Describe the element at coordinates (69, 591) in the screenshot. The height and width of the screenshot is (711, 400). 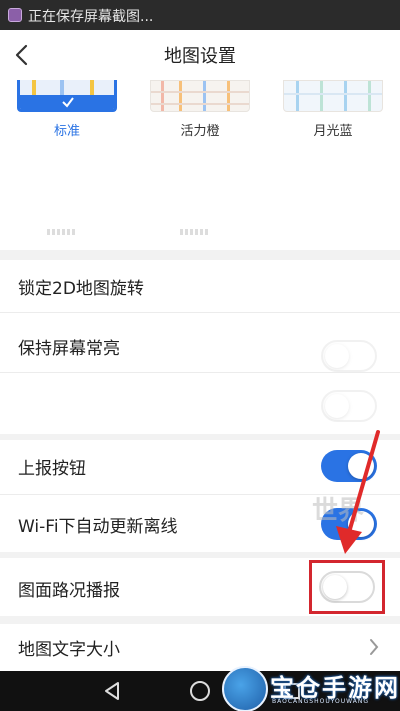
I see `setting-label: 图面路况播报` at that location.